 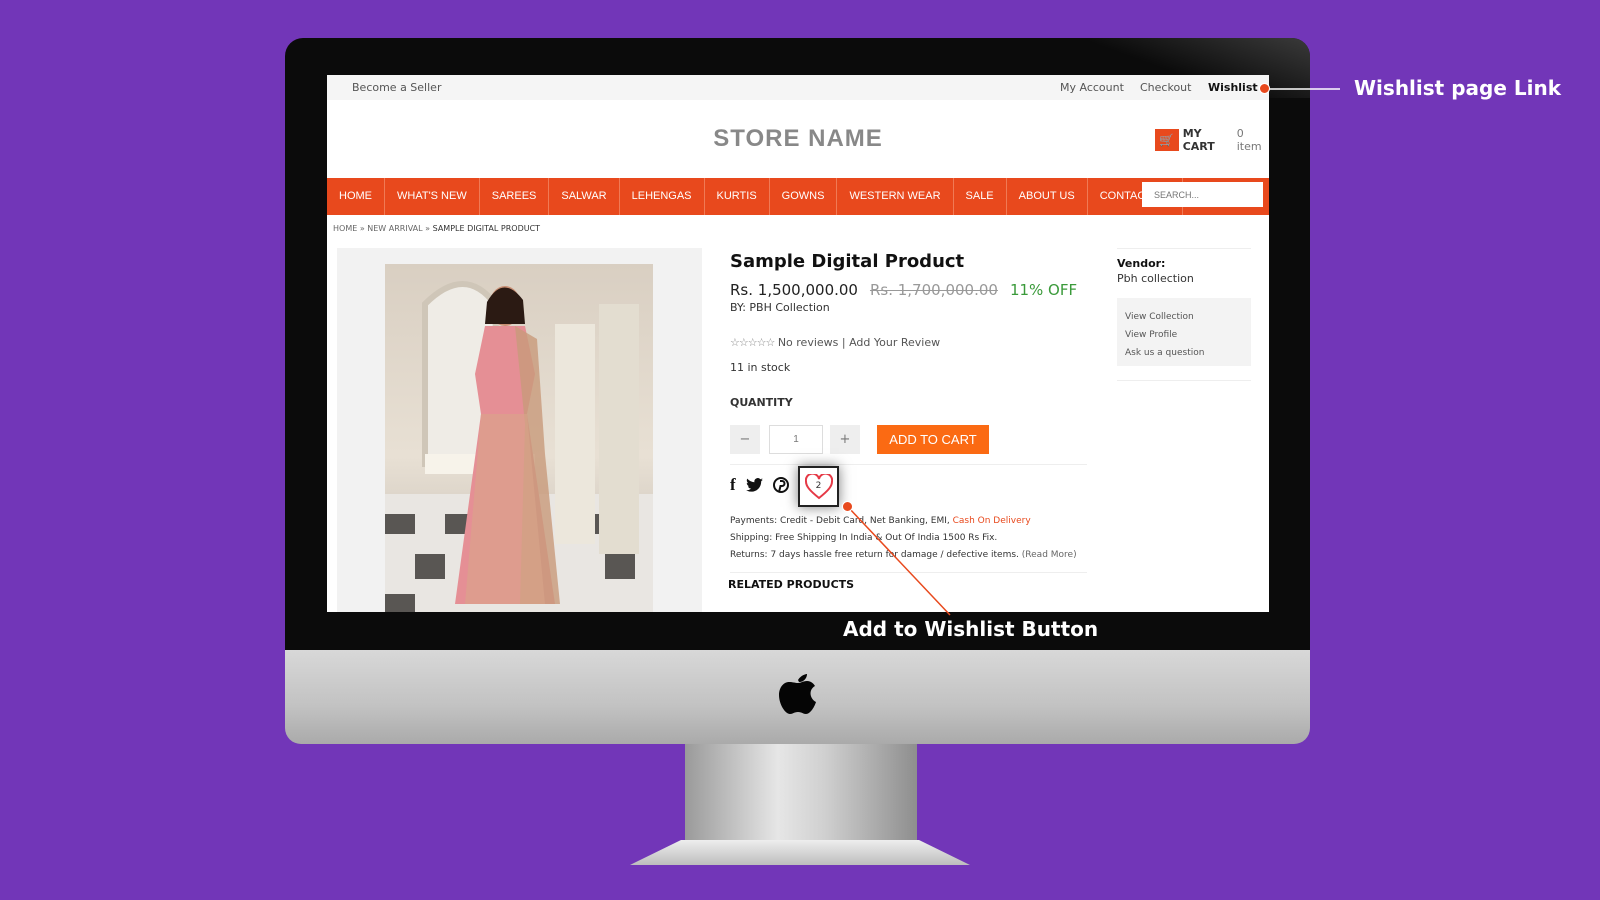 I want to click on wishlist-button-pointer, so click(x=899, y=561).